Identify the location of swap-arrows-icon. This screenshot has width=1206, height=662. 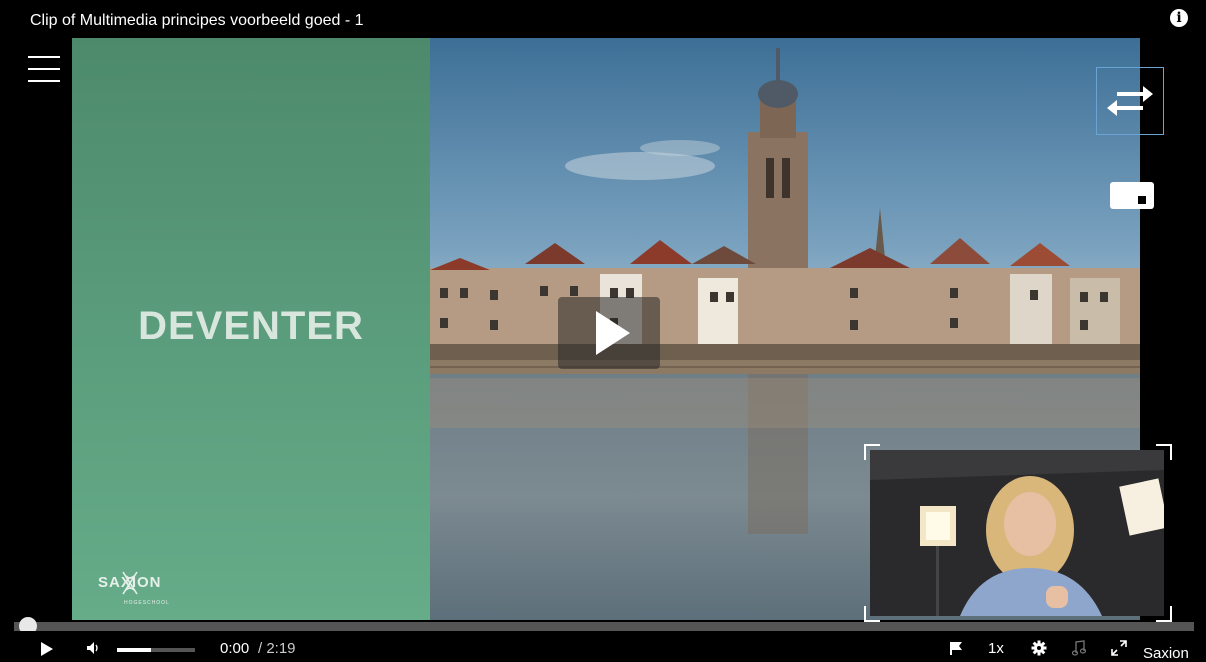
(1130, 101).